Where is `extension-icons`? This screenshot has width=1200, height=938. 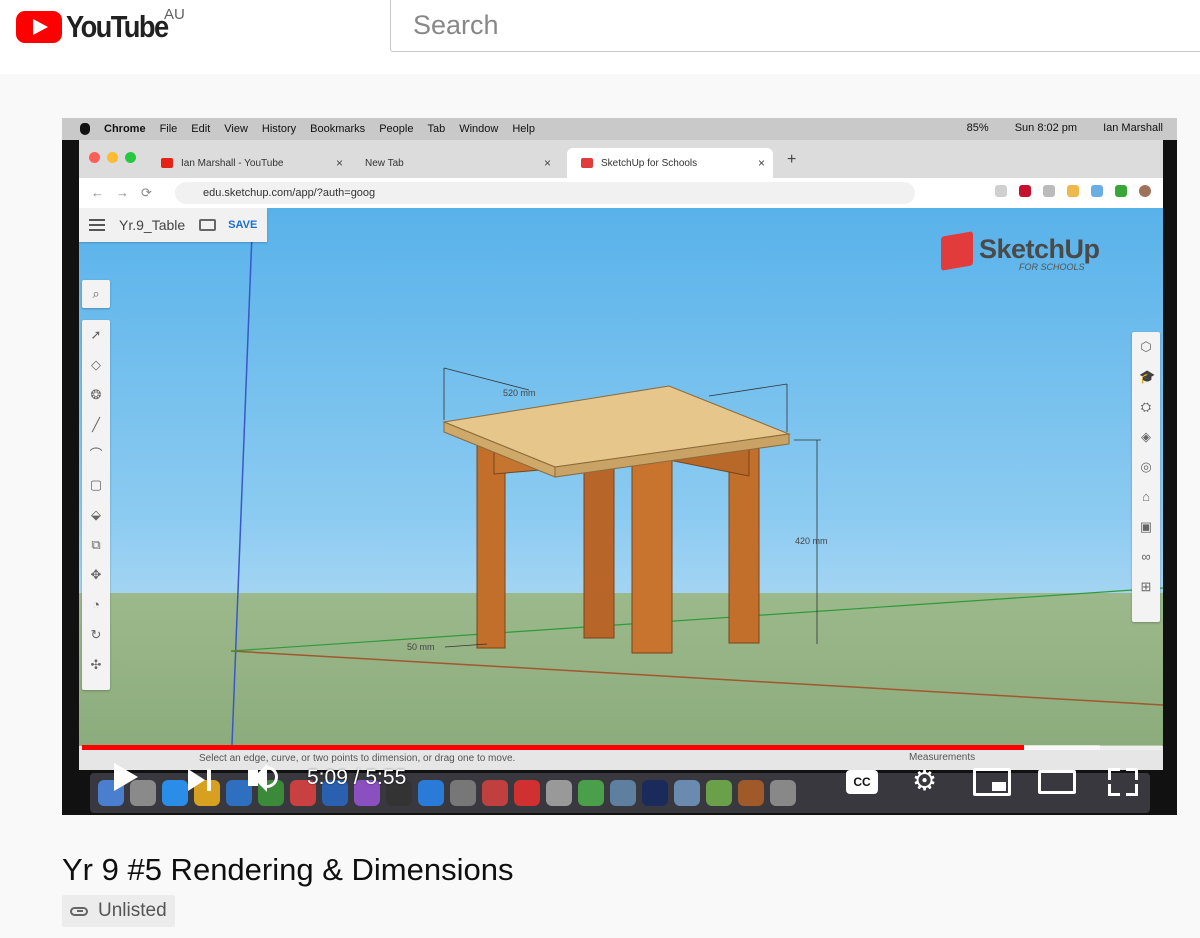 extension-icons is located at coordinates (1073, 191).